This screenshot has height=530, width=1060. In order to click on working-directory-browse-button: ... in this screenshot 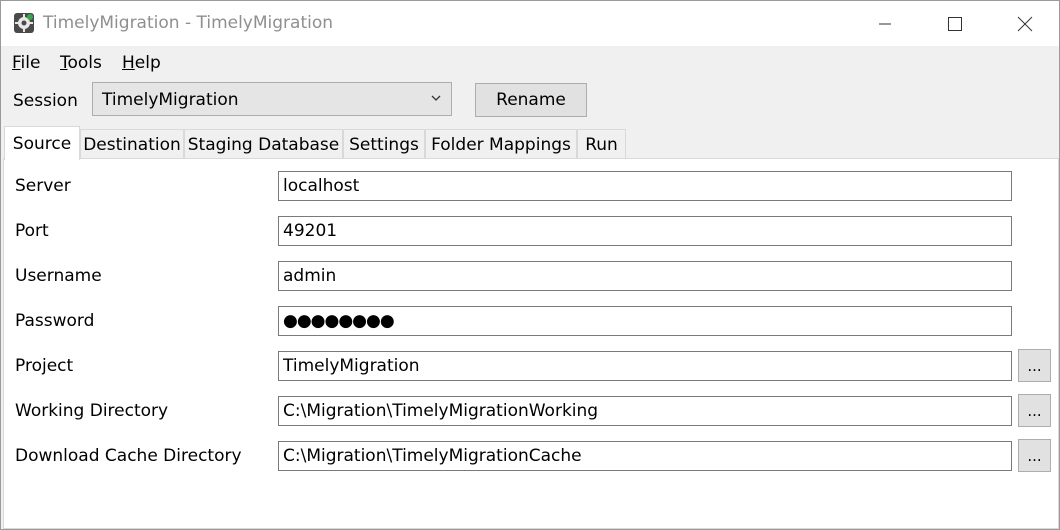, I will do `click(1034, 410)`.